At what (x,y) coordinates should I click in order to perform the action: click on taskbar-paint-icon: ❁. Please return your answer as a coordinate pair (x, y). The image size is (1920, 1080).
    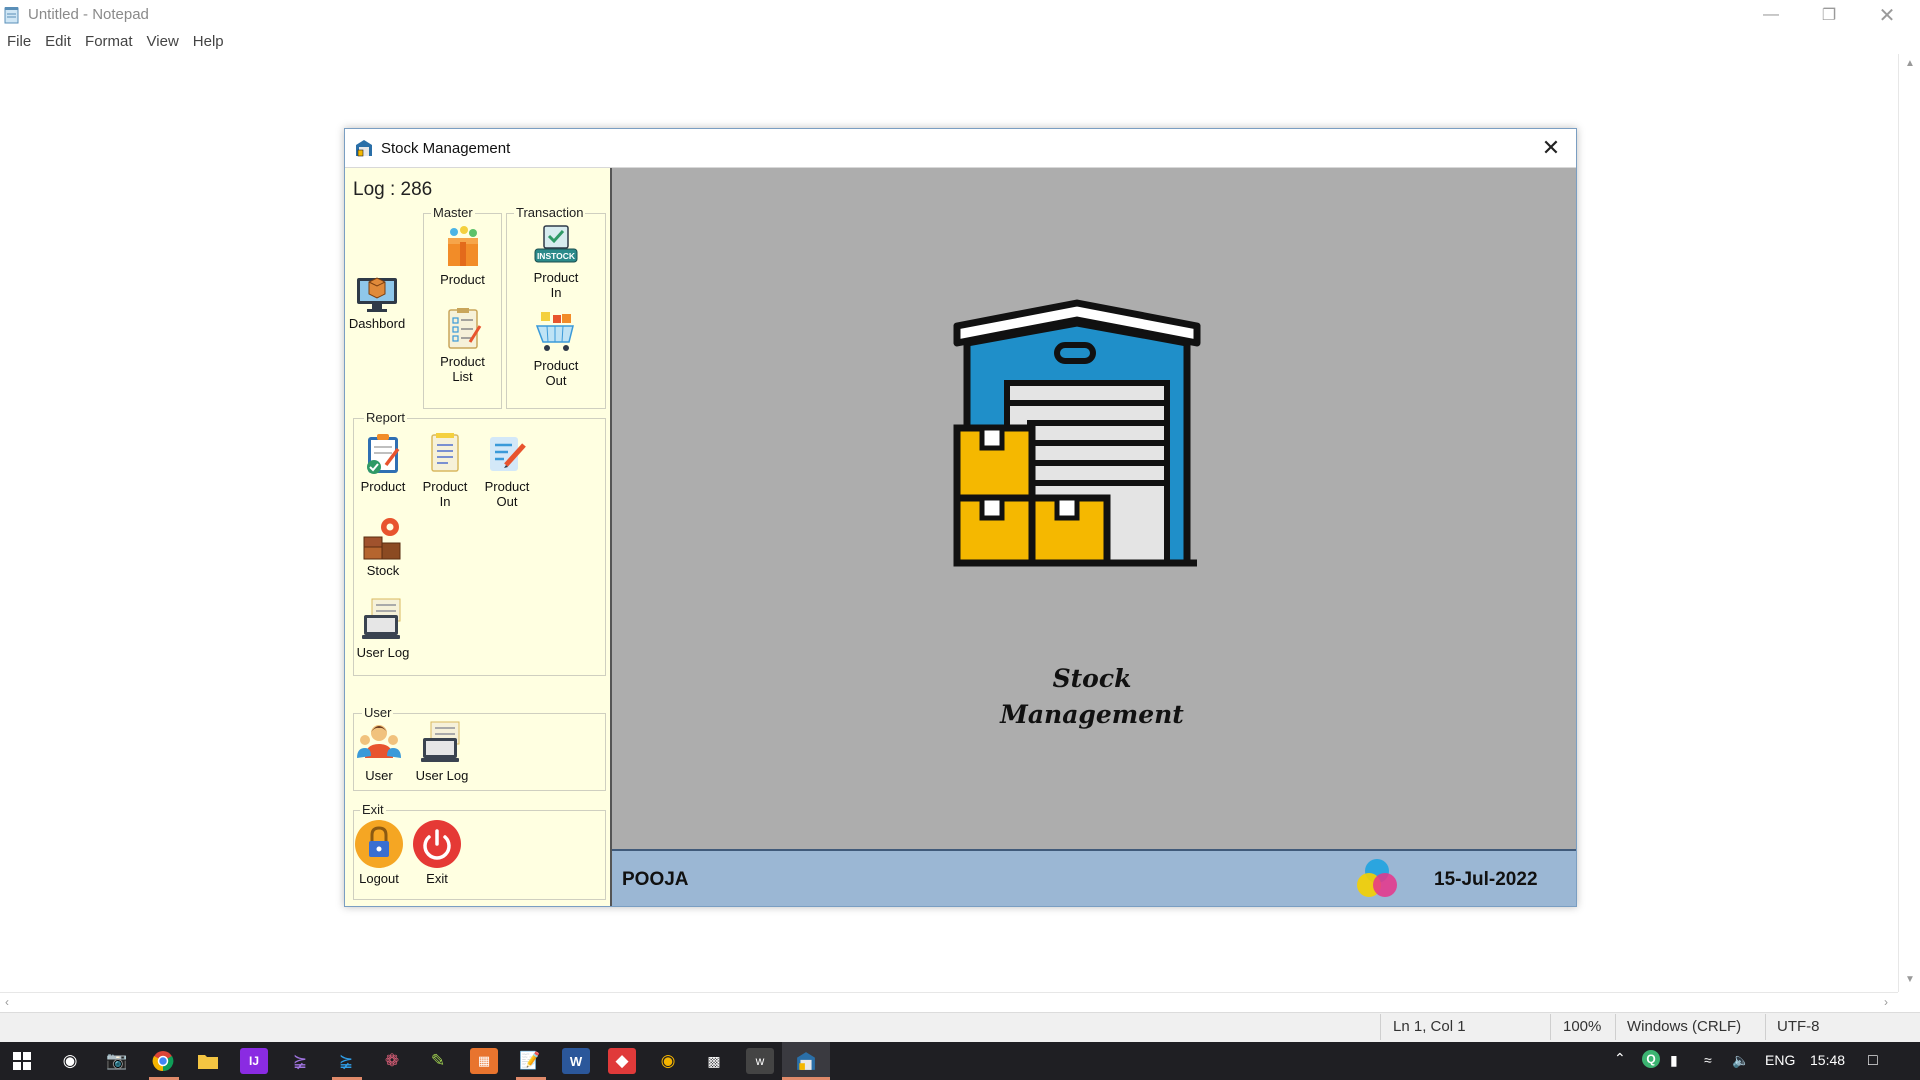
    Looking at the image, I should click on (392, 1061).